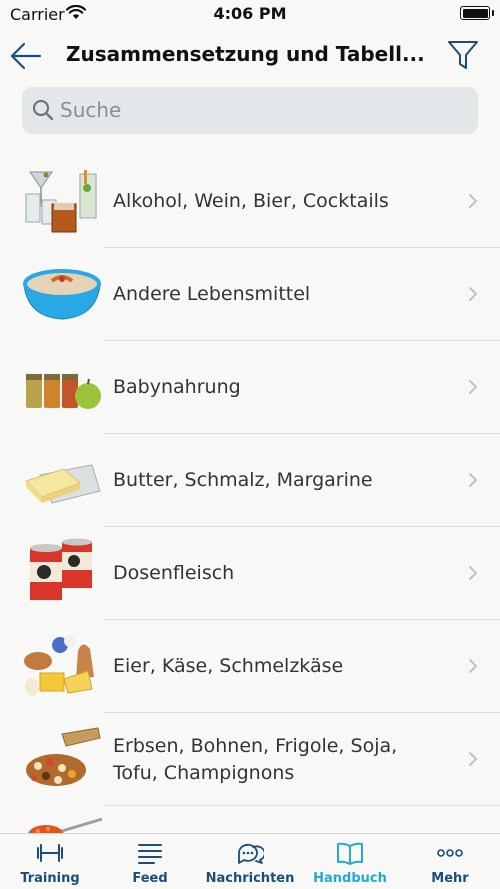 This screenshot has width=500, height=889. Describe the element at coordinates (278, 820) in the screenshot. I see `category-label` at that location.